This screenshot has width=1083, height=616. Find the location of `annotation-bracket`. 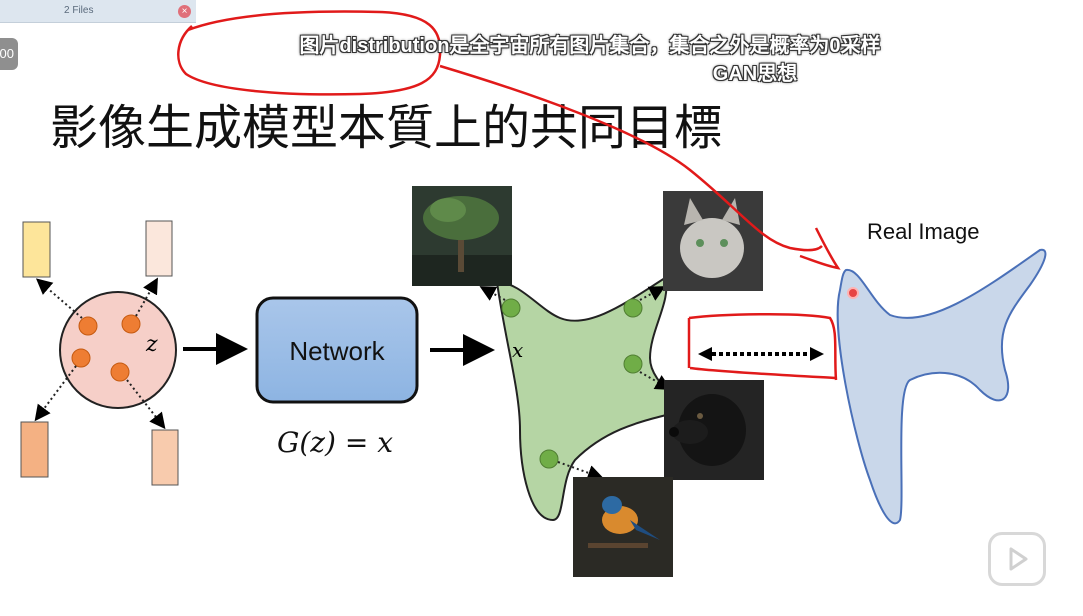

annotation-bracket is located at coordinates (762, 346).